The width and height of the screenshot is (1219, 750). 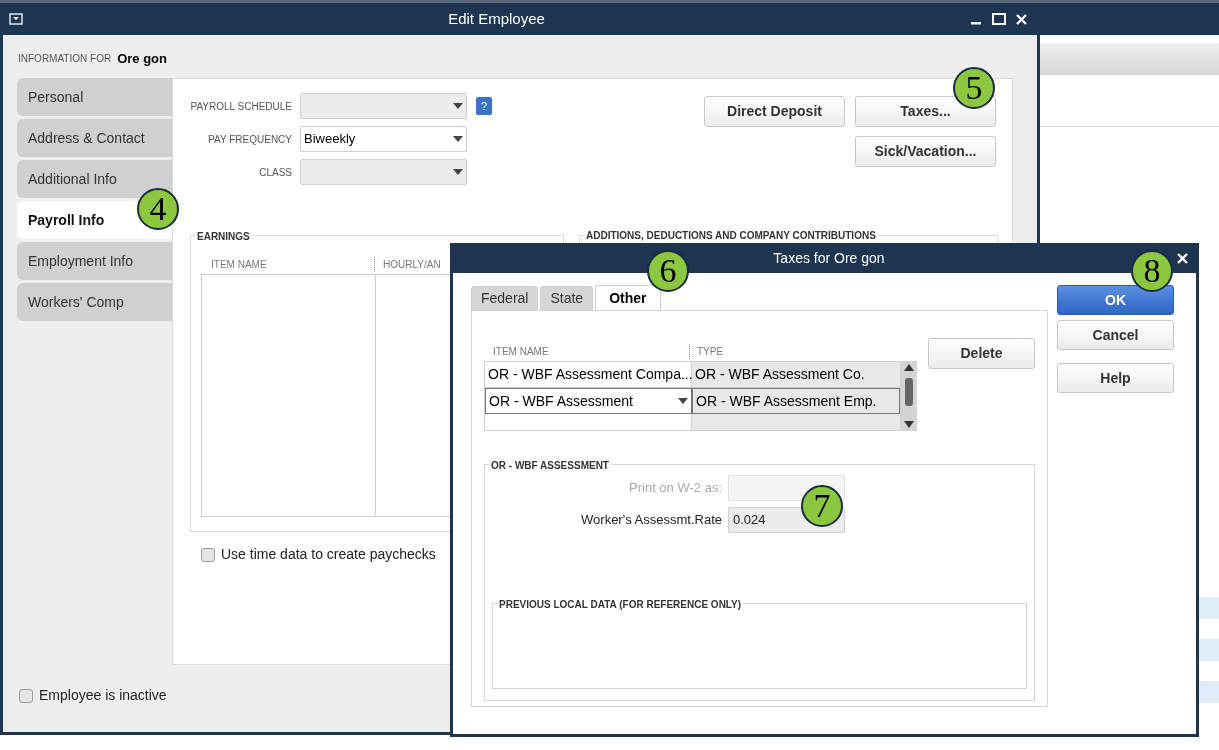 I want to click on tab: Federal, so click(x=505, y=298).